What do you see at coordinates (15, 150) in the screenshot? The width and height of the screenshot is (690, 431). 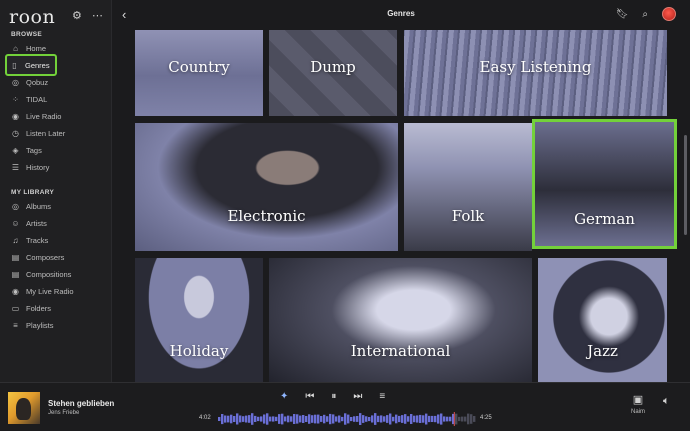 I see `tag-icon: ◈` at bounding box center [15, 150].